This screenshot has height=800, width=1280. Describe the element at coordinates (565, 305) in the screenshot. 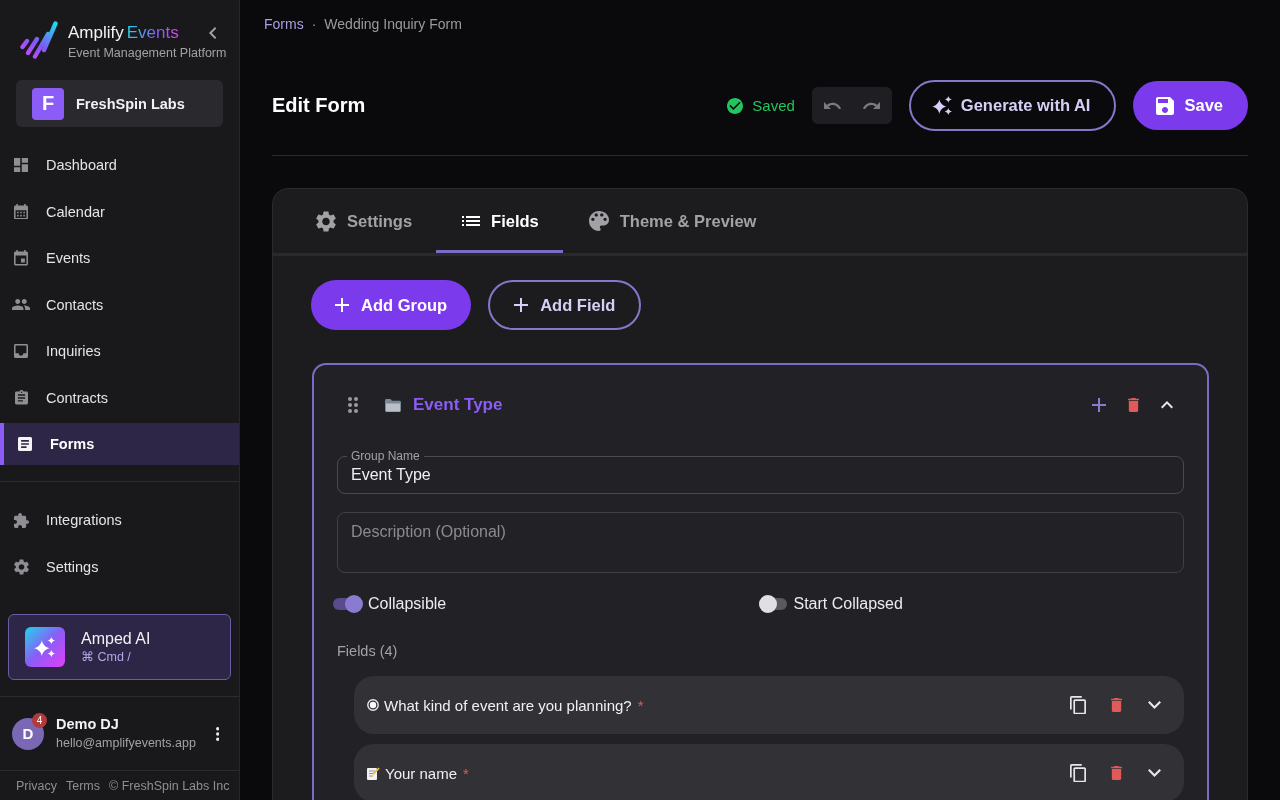

I see `add-field-button: Add Field` at that location.